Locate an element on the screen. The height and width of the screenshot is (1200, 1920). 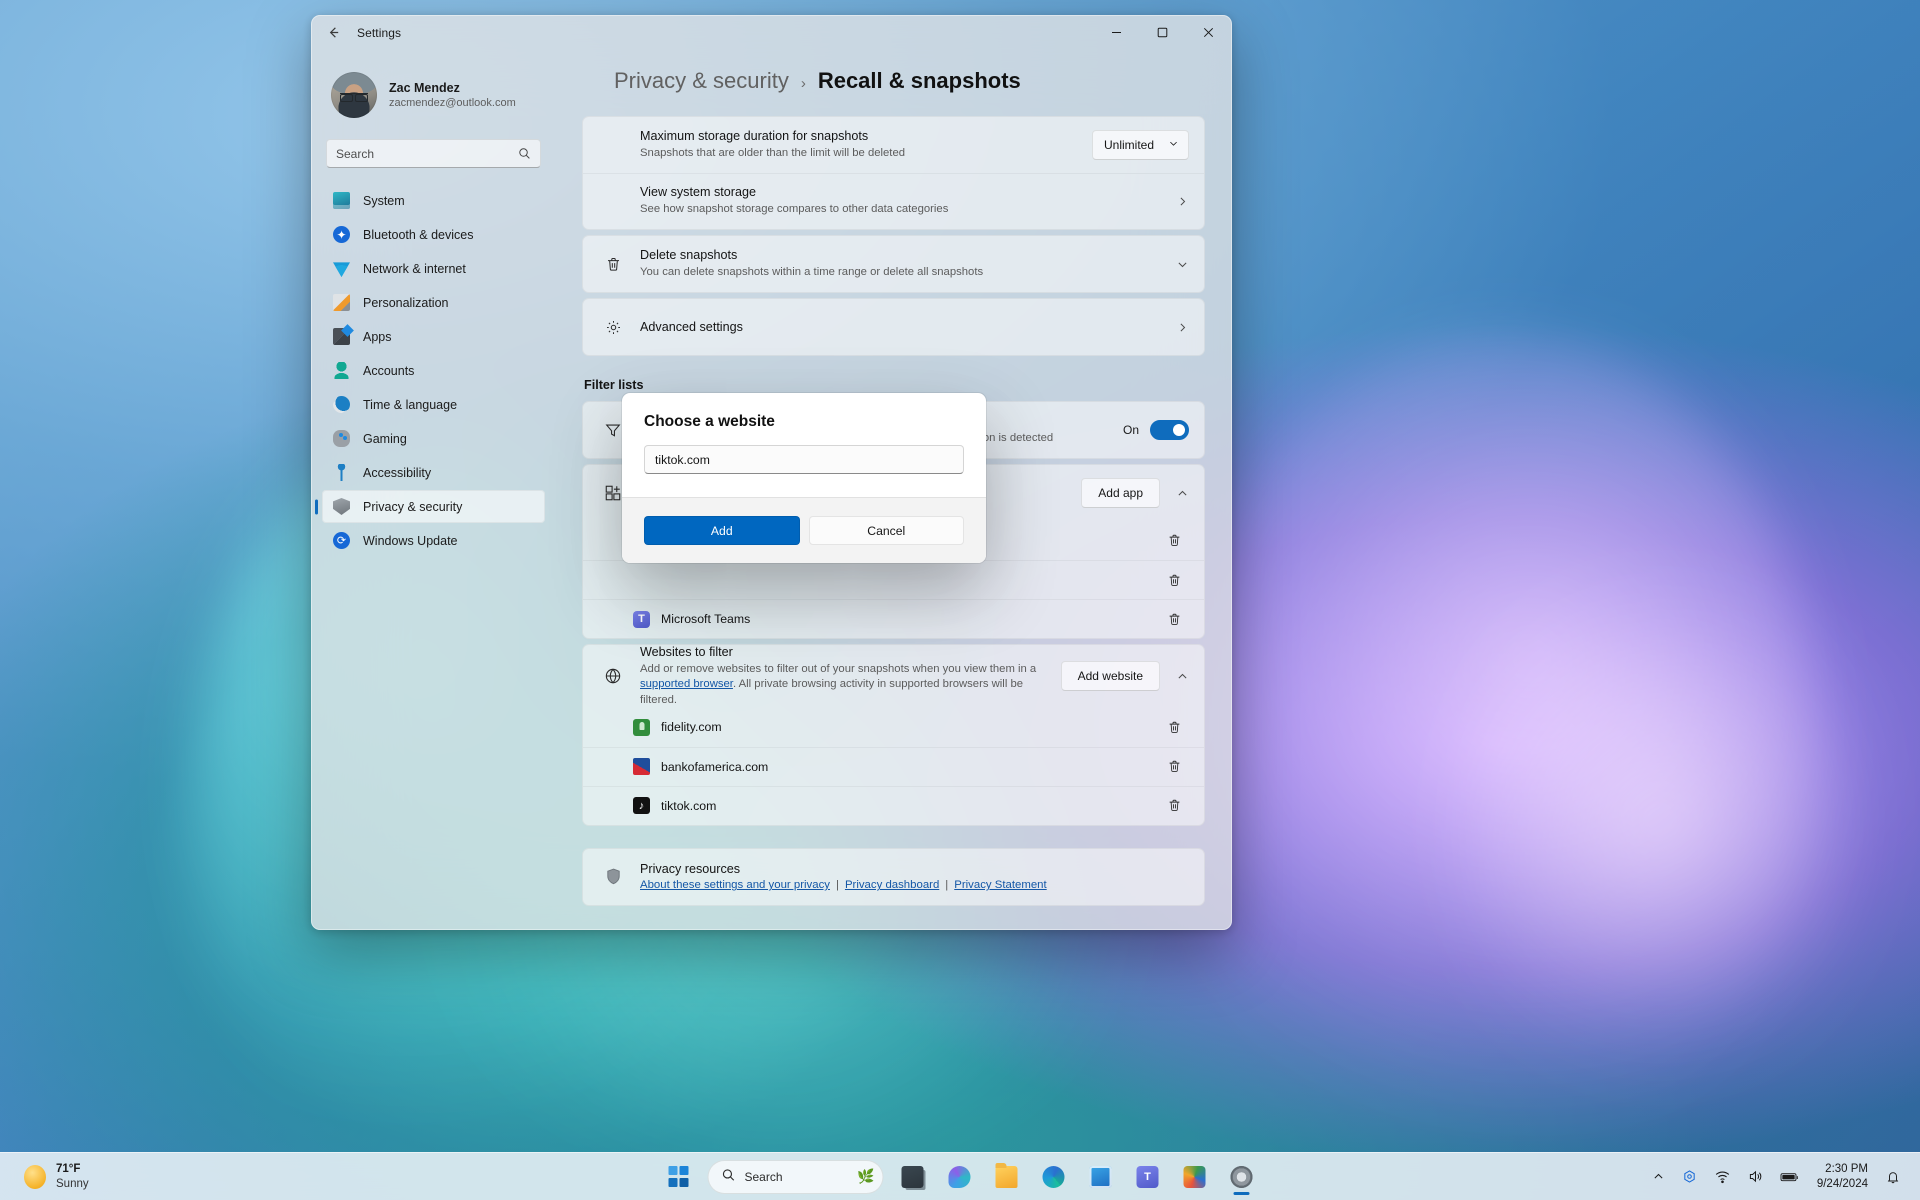
list-item: fidelity.com is located at coordinates (893, 727).